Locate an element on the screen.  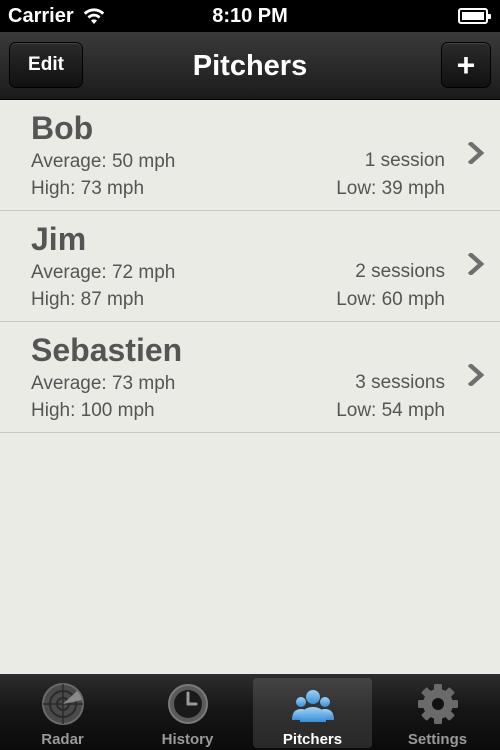
wifi-icon is located at coordinates (93, 16).